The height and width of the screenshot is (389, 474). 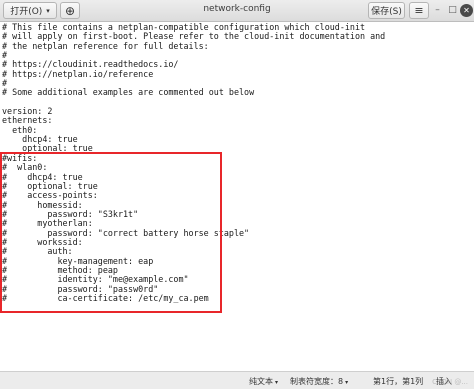 What do you see at coordinates (398, 381) in the screenshot?
I see `cursor-position: 第1行，第1列` at bounding box center [398, 381].